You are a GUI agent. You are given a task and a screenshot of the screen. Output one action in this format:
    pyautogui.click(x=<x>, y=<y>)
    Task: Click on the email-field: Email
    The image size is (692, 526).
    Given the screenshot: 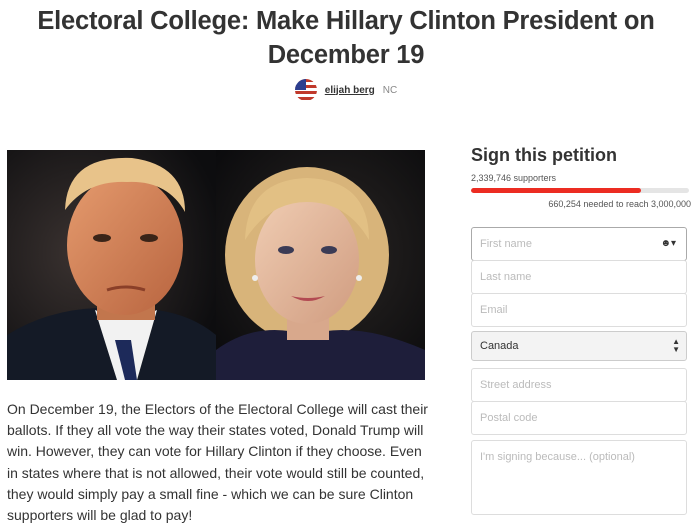 What is the action you would take?
    pyautogui.click(x=579, y=310)
    